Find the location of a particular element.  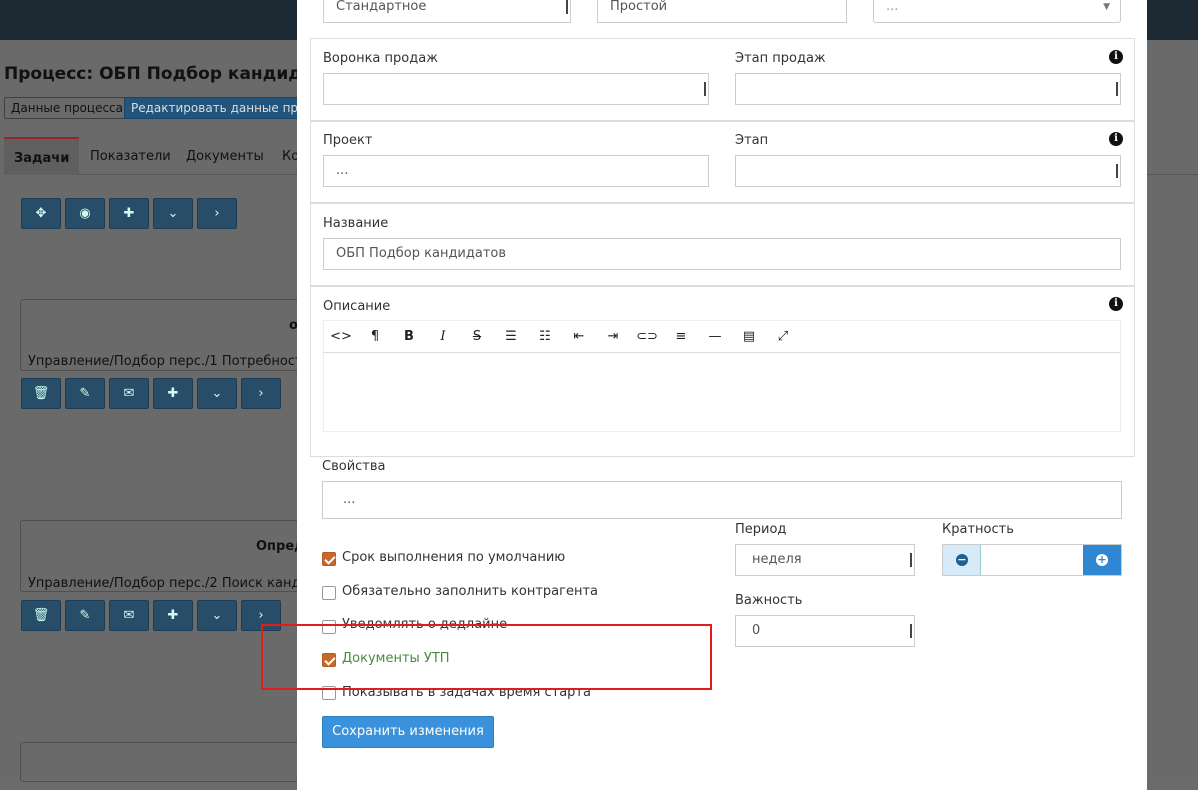

kind-input: Простой is located at coordinates (722, 11).